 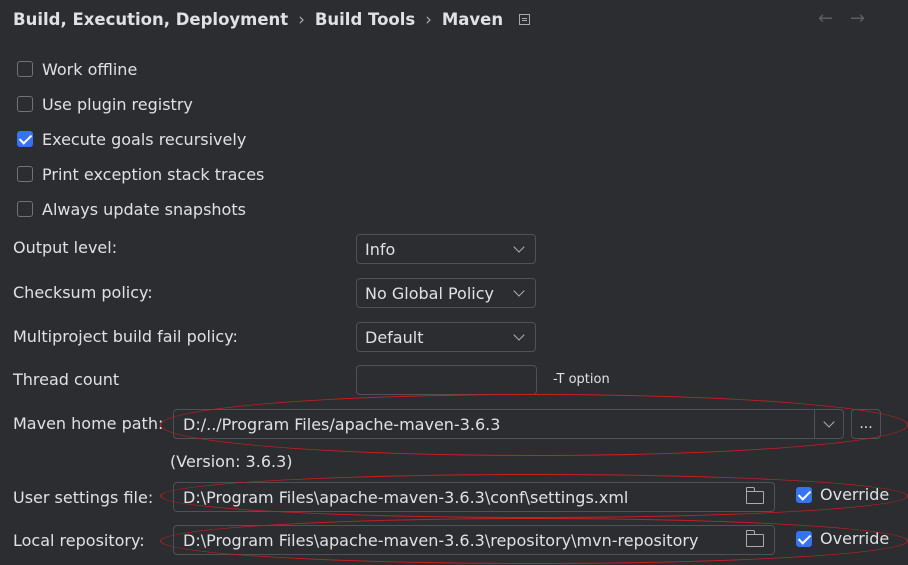 What do you see at coordinates (429, 293) in the screenshot?
I see `checksum-policy-value: No Global Policy` at bounding box center [429, 293].